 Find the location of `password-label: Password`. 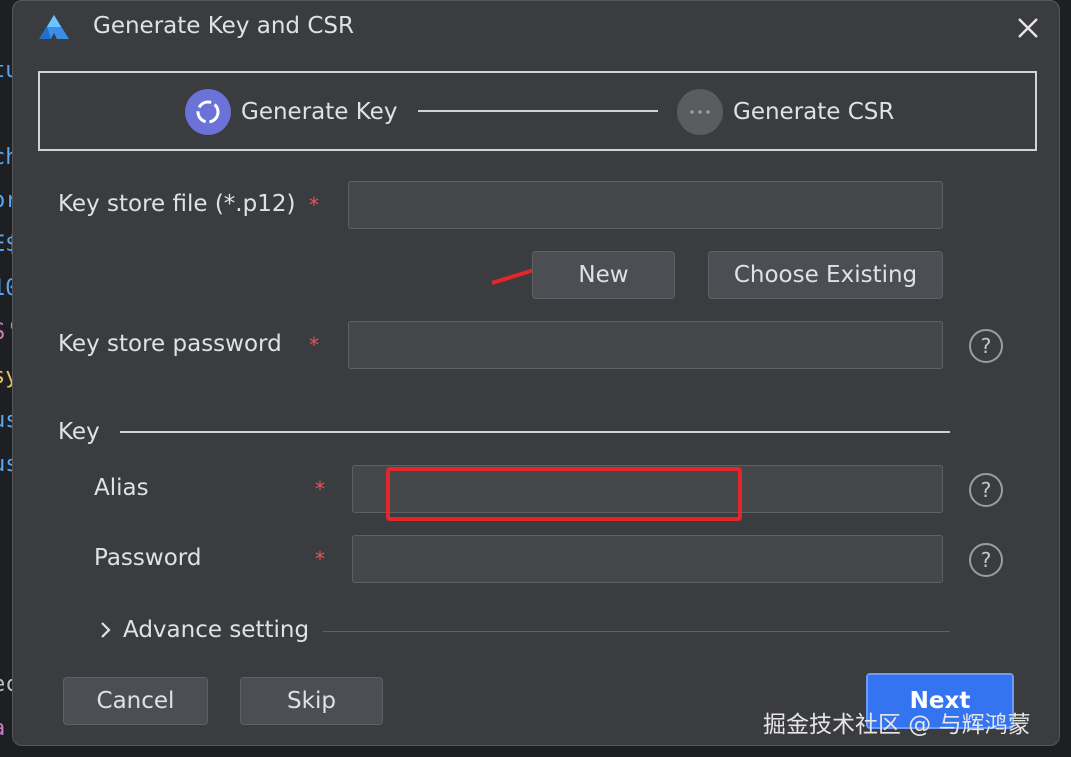

password-label: Password is located at coordinates (148, 558).